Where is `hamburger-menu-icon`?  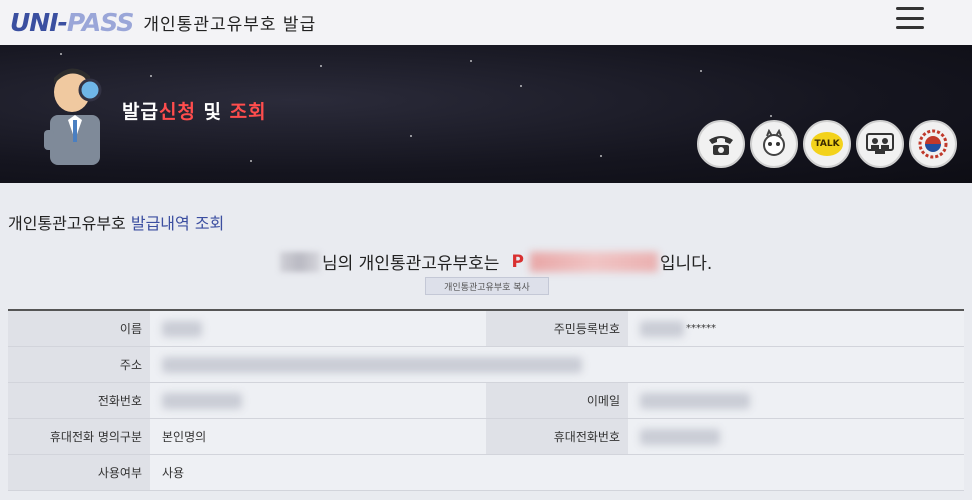
hamburger-menu-icon is located at coordinates (910, 18).